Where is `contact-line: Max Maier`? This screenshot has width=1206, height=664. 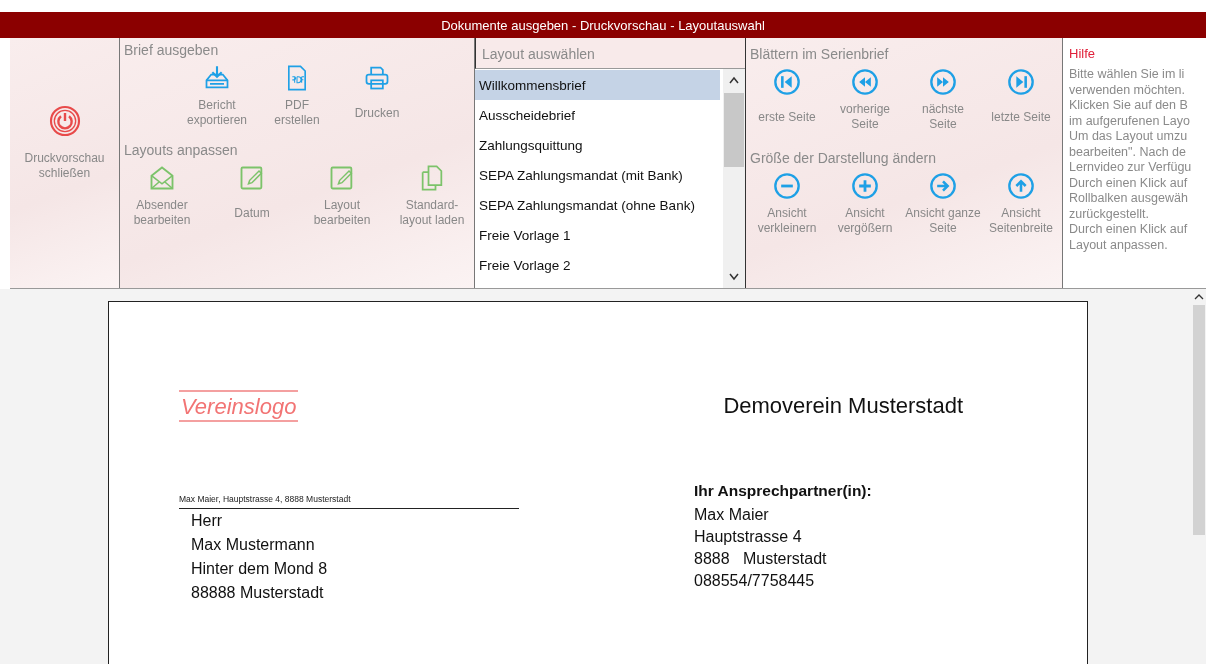 contact-line: Max Maier is located at coordinates (732, 515).